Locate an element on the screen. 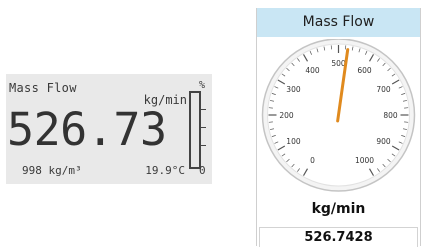 The image size is (423, 248). lcd-title: Mass Flow is located at coordinates (43, 88).